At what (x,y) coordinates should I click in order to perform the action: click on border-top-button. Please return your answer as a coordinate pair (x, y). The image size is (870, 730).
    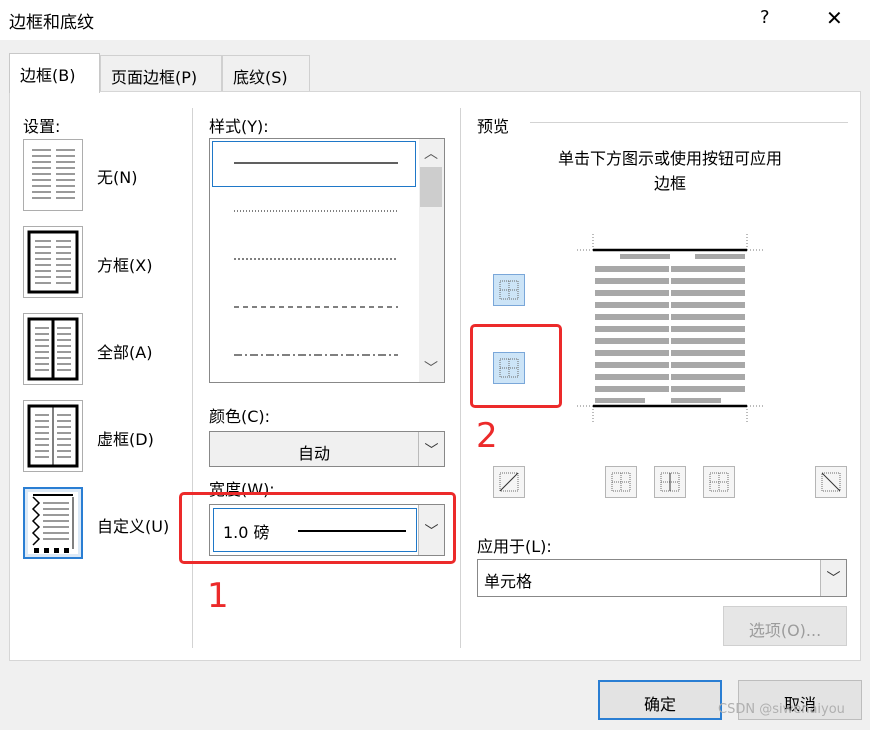
    Looking at the image, I should click on (509, 290).